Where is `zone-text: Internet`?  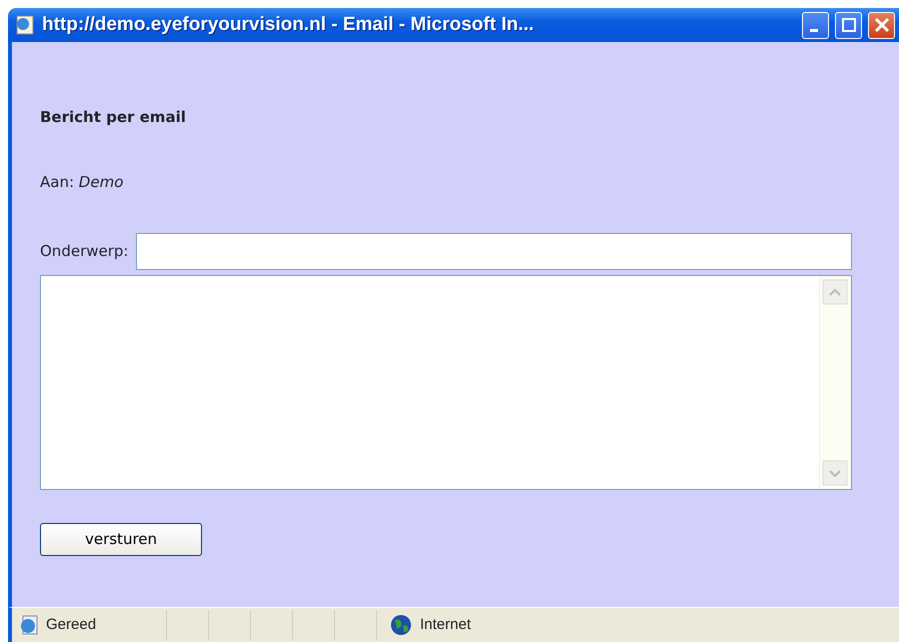 zone-text: Internet is located at coordinates (445, 624).